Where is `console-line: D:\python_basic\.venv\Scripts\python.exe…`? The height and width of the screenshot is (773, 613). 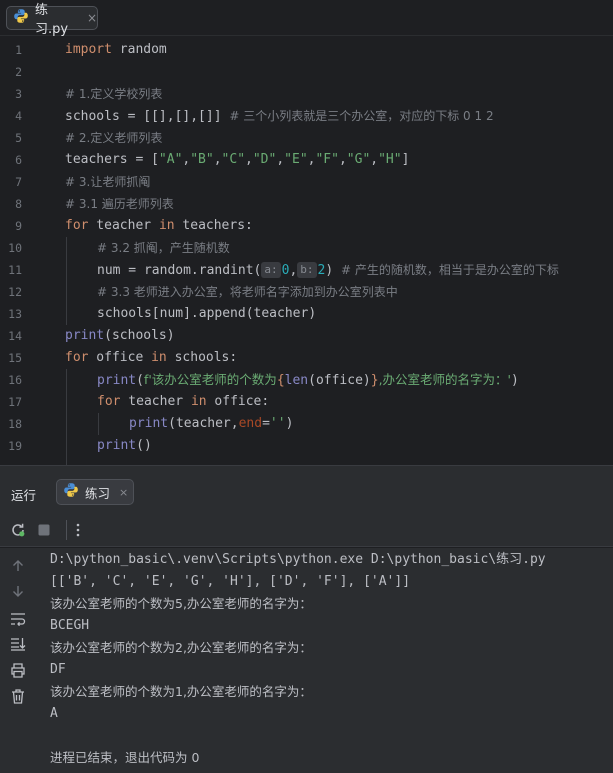
console-line: D:\python_basic\.venv\Scripts\python.exe… is located at coordinates (298, 559).